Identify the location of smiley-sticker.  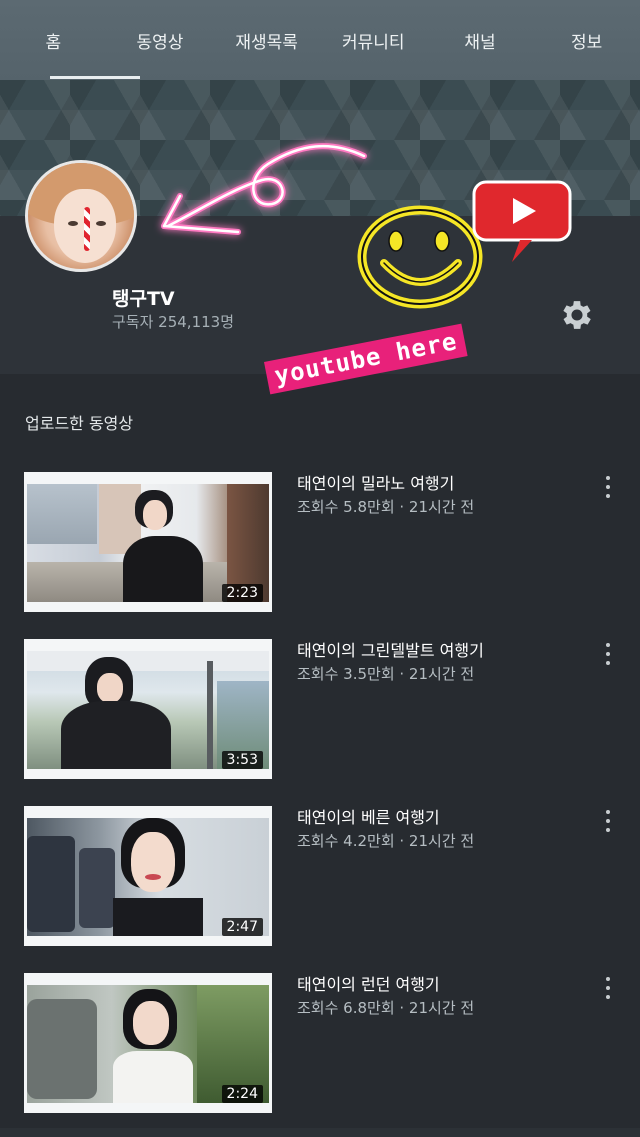
(420, 257).